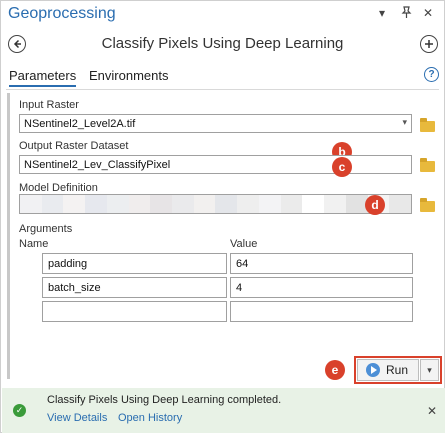  Describe the element at coordinates (215, 204) in the screenshot. I see `model-definition-field-obscured` at that location.